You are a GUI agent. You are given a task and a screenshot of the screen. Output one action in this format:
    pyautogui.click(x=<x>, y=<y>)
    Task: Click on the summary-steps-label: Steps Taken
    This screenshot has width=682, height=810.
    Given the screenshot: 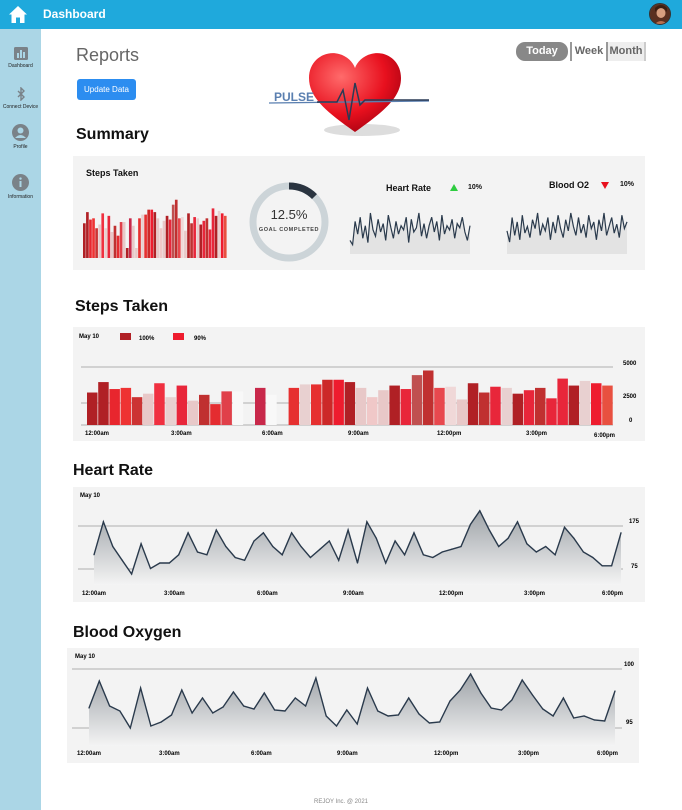 What is the action you would take?
    pyautogui.click(x=112, y=173)
    